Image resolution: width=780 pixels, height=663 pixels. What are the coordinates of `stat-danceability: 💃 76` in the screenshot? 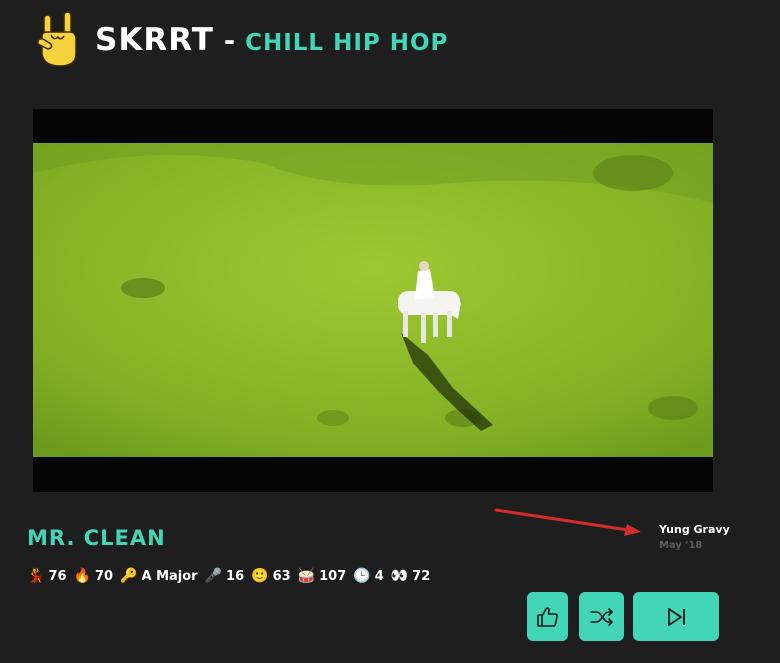 It's located at (47, 576).